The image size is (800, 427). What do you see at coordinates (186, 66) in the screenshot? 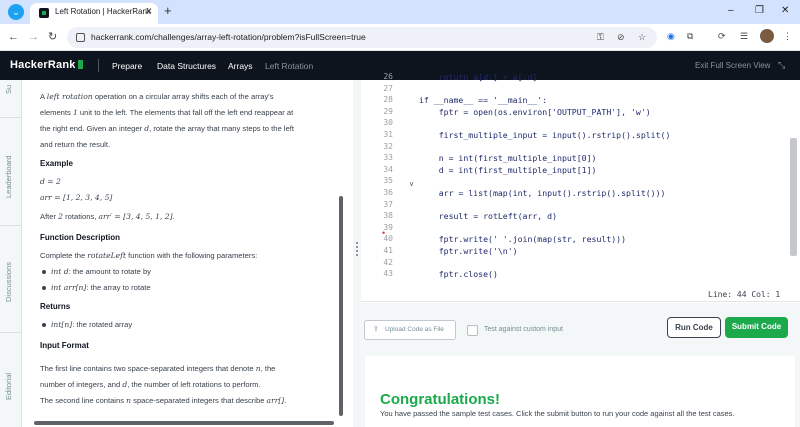
I see `breadcrumb-data-structures: Data Structures` at bounding box center [186, 66].